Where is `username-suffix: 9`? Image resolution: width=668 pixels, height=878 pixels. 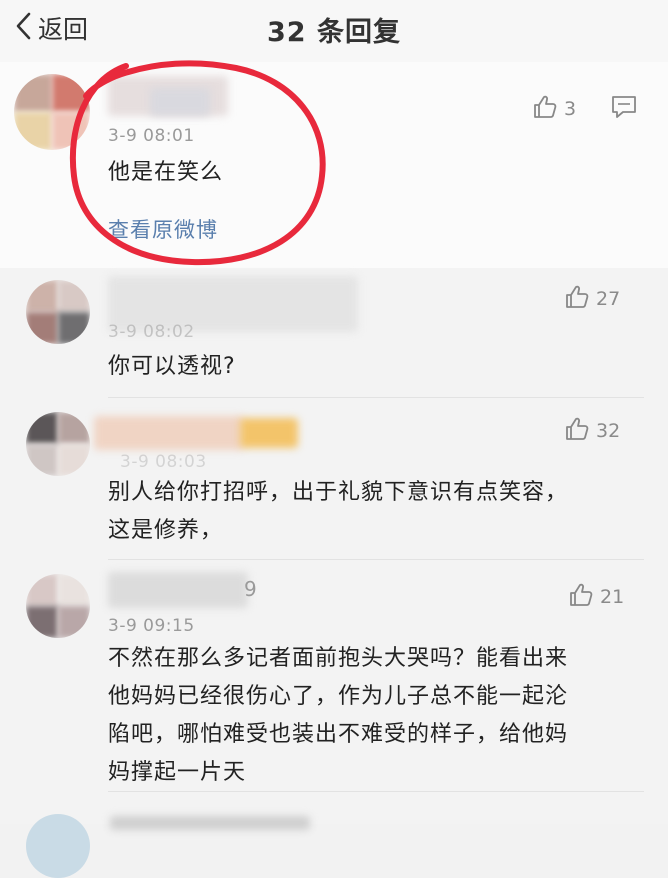 username-suffix: 9 is located at coordinates (251, 589).